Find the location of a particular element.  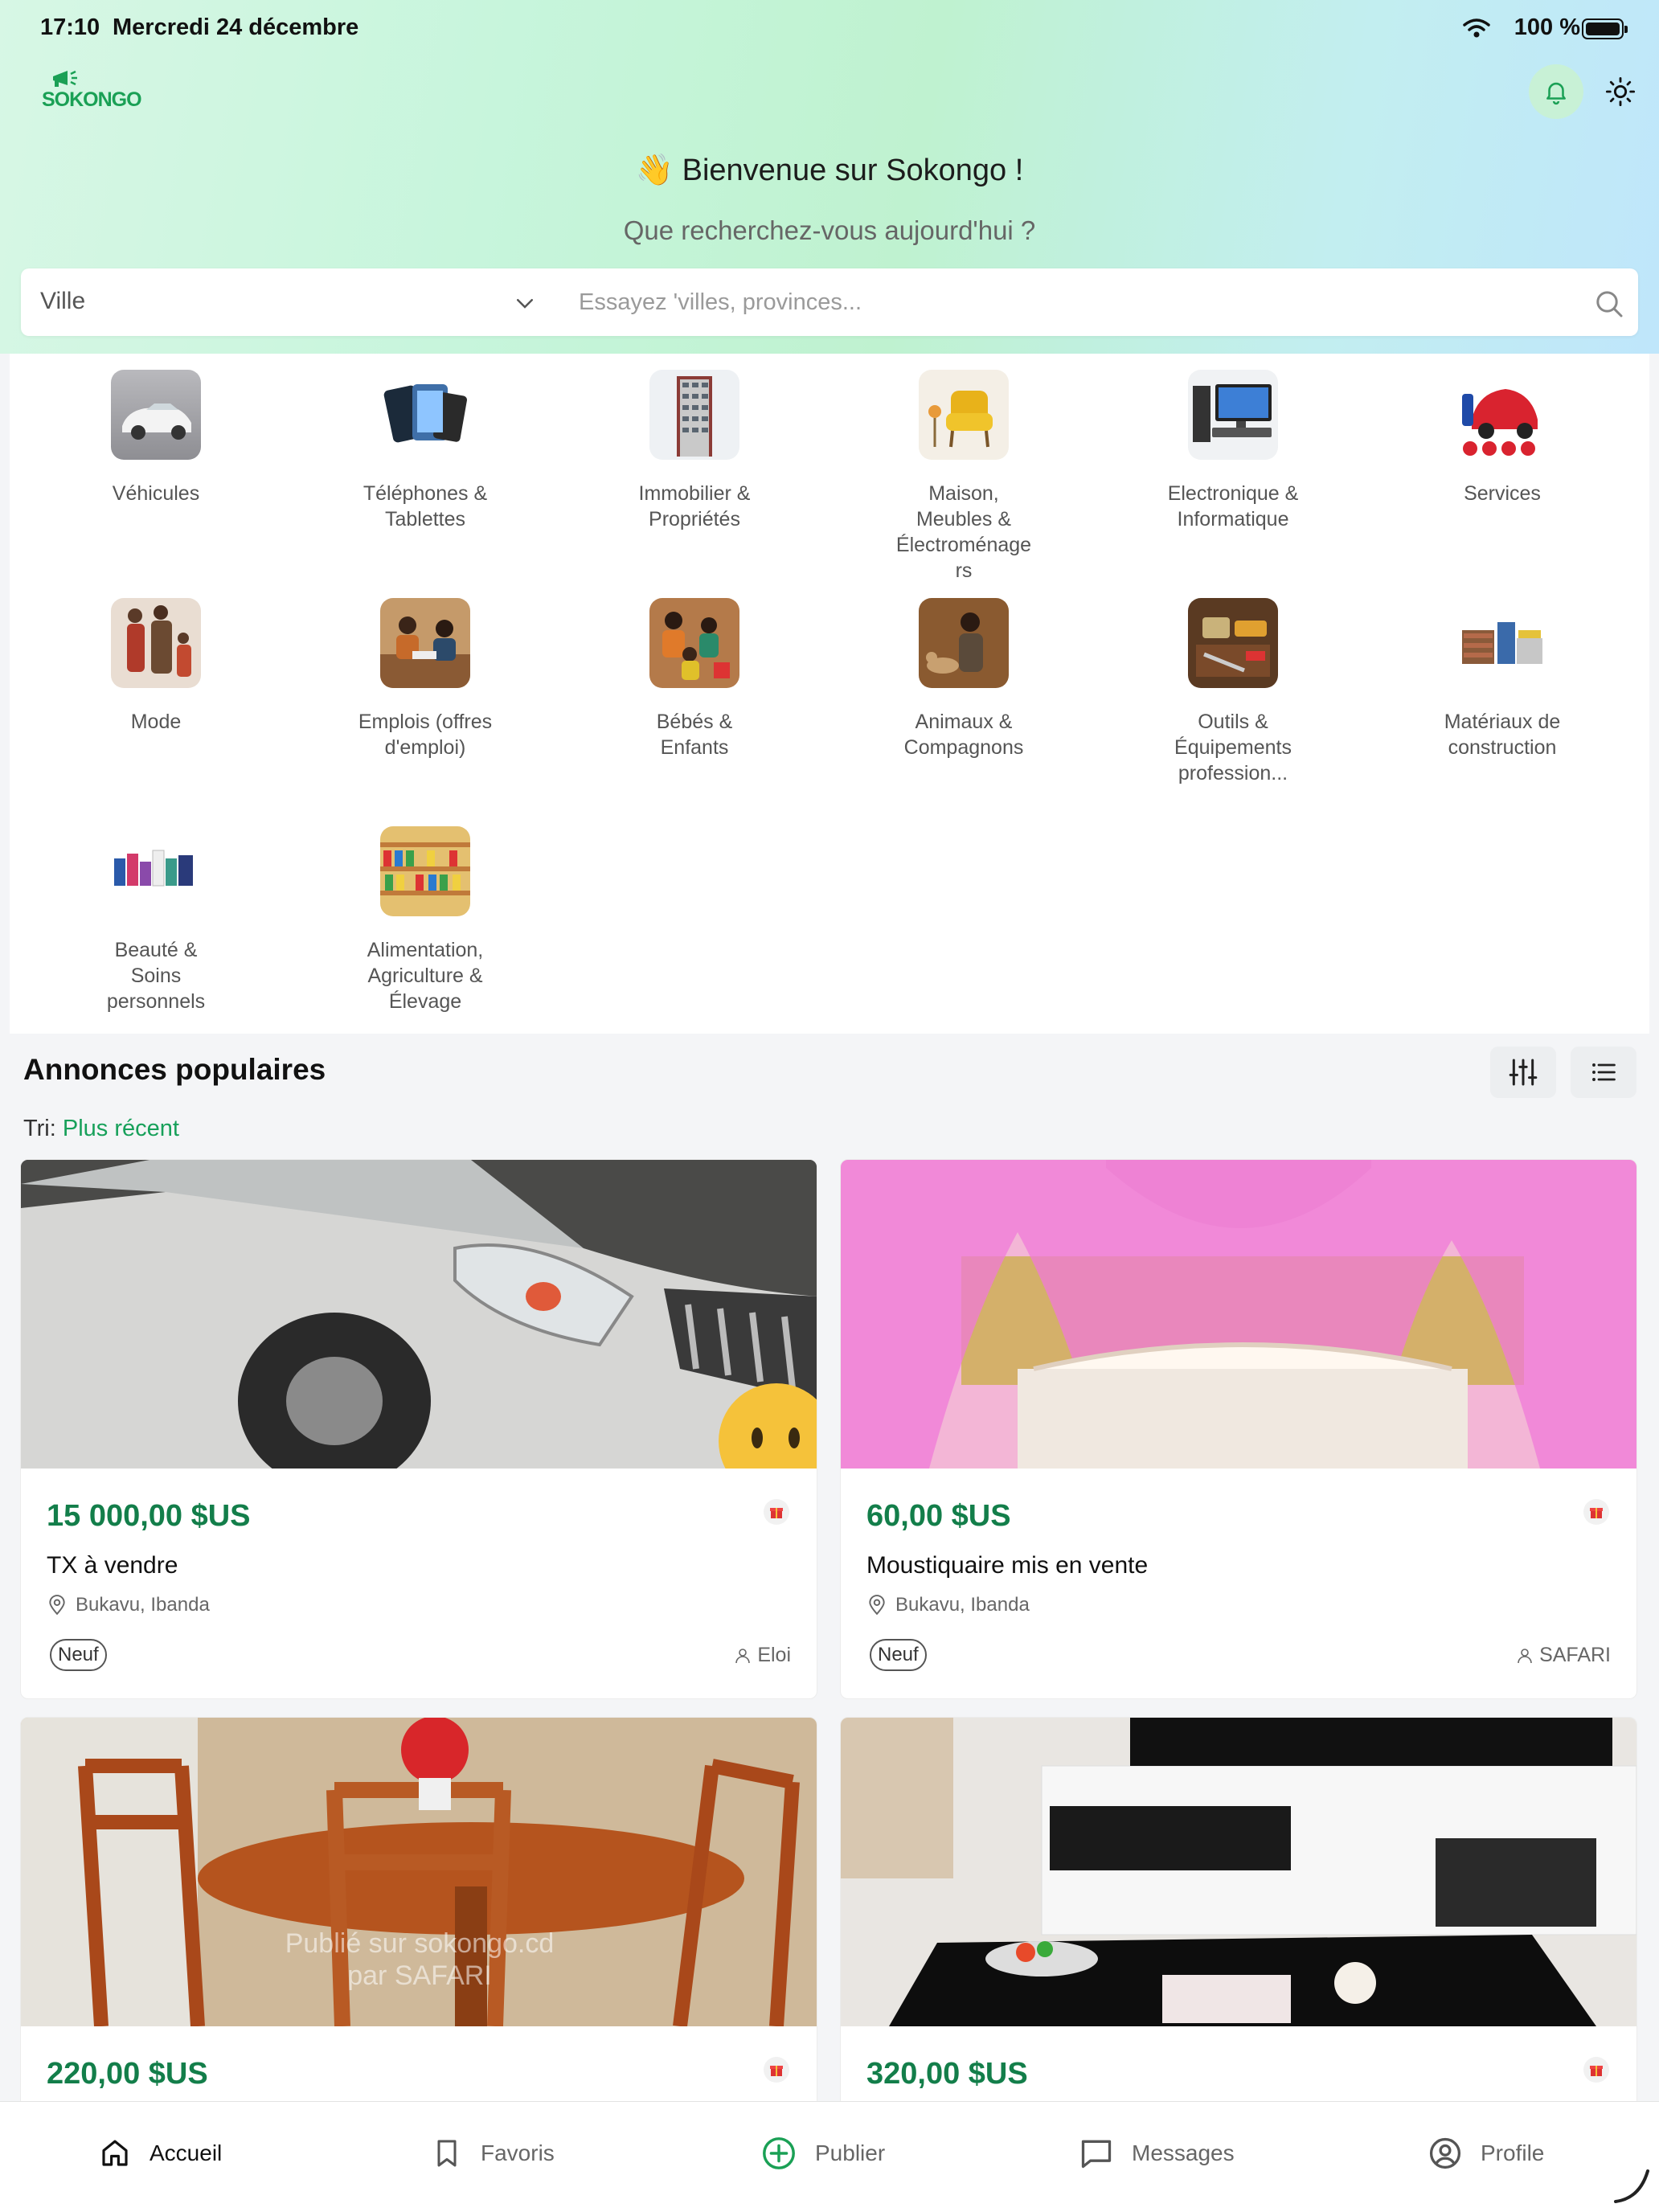

category-telephones: Téléphones & Tablettes is located at coordinates (425, 451).